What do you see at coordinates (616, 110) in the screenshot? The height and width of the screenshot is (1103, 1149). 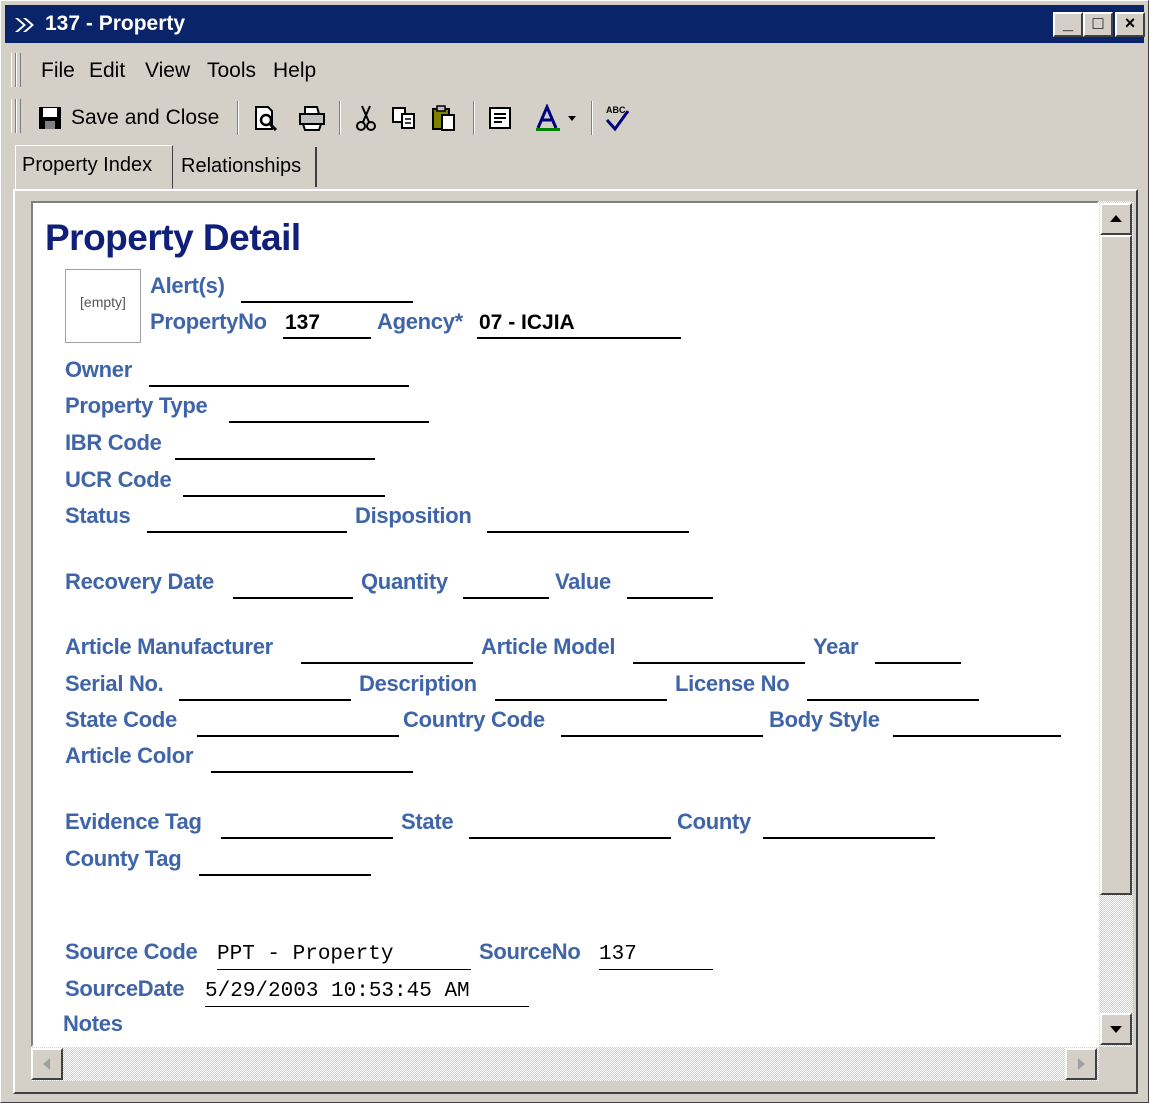 I see `svg-text: ABC` at bounding box center [616, 110].